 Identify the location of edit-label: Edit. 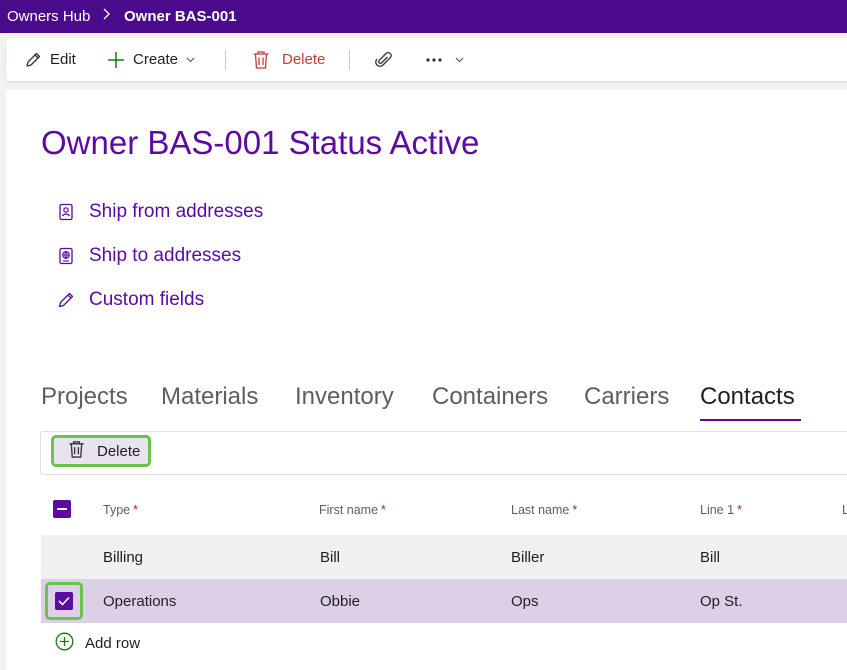
(63, 59).